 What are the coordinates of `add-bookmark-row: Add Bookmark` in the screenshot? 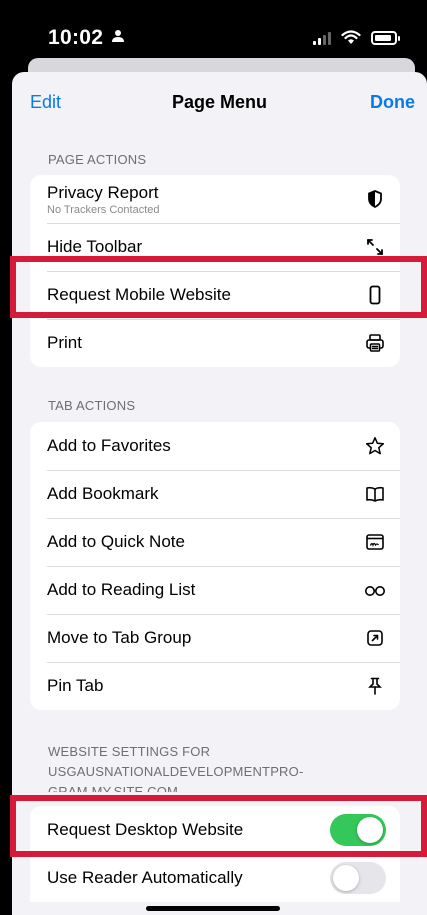 It's located at (215, 494).